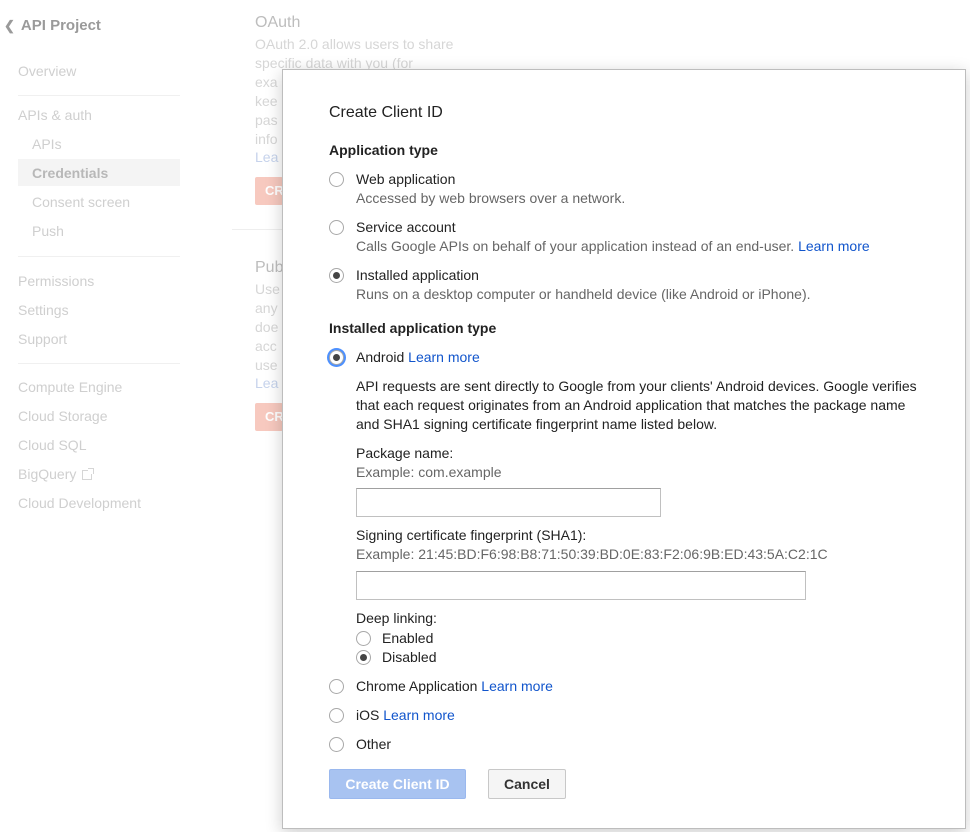 This screenshot has width=970, height=832. What do you see at coordinates (52, 445) in the screenshot?
I see `sidebar-item-cloud-sql: Cloud SQL` at bounding box center [52, 445].